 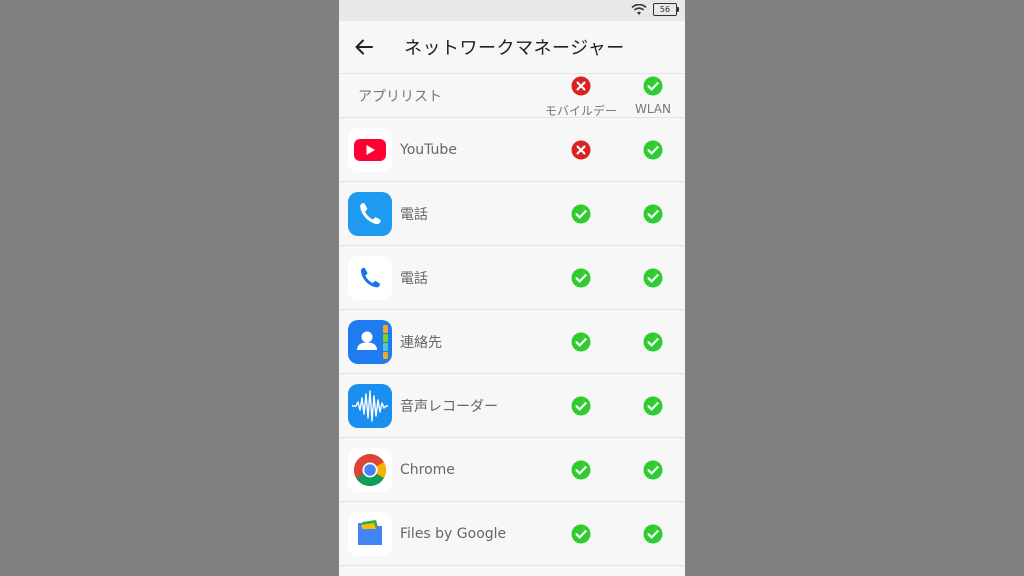 I want to click on app-row: YouTube, so click(x=512, y=150).